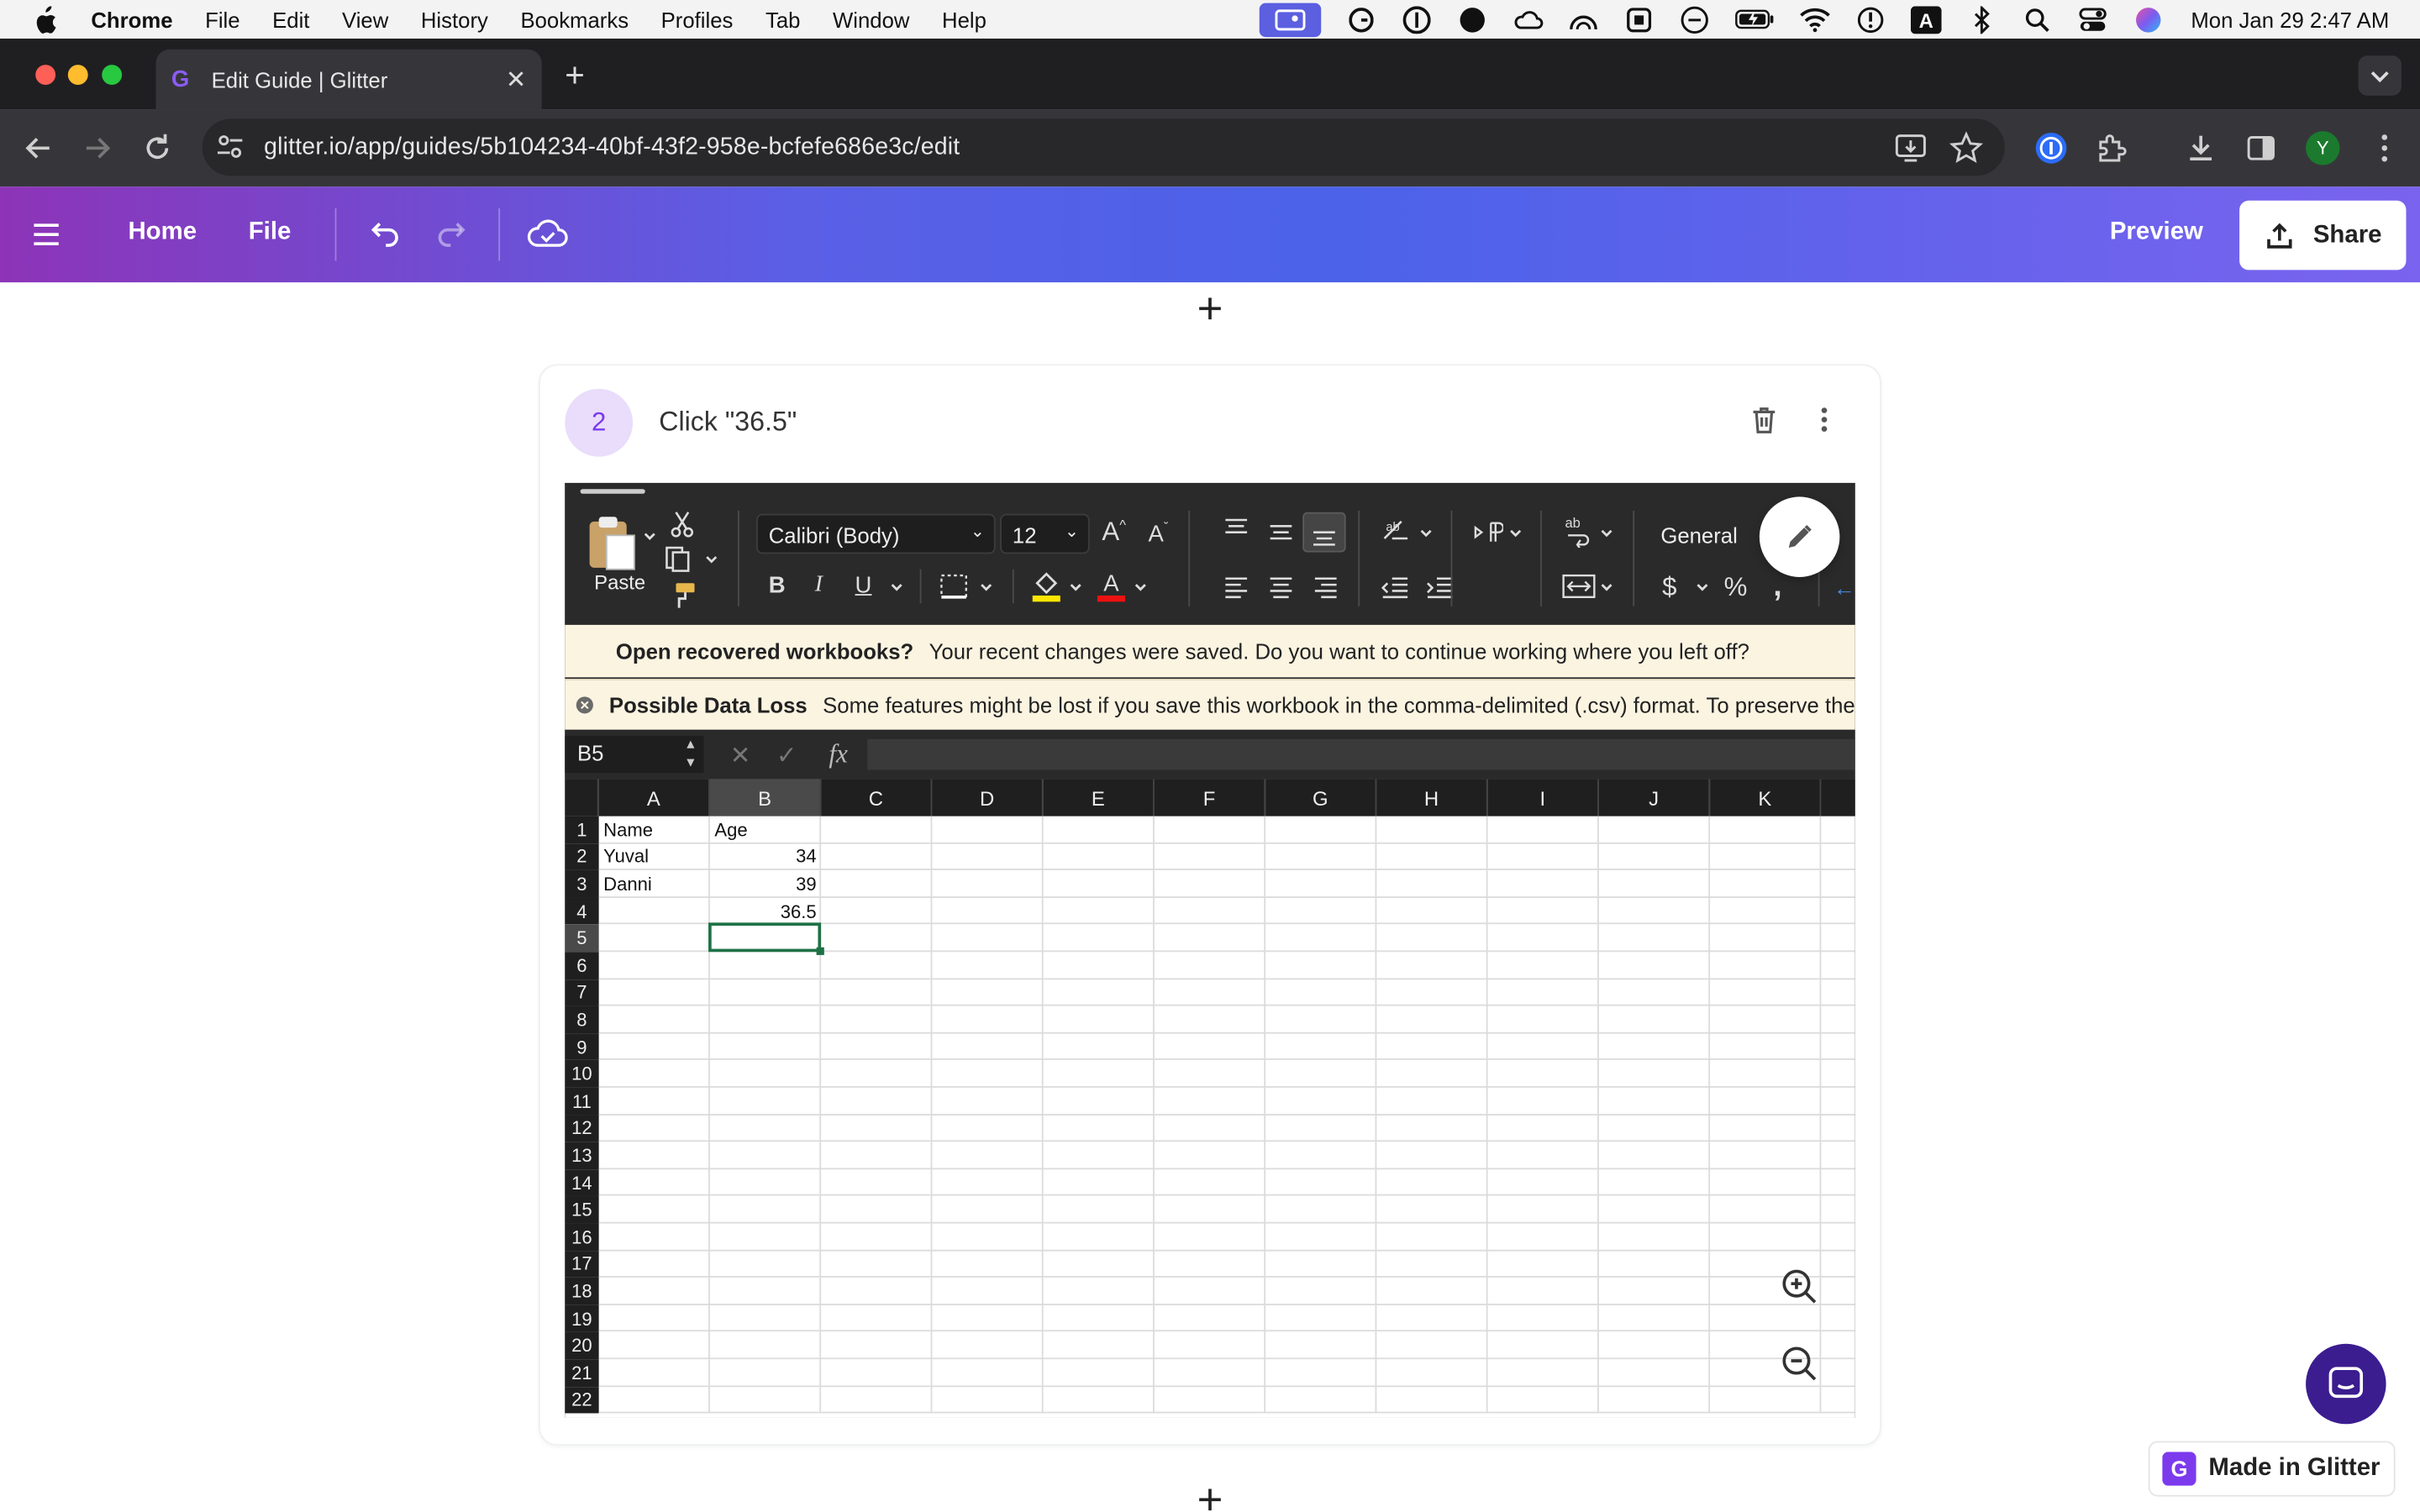 The height and width of the screenshot is (1512, 2420). What do you see at coordinates (365, 19) in the screenshot?
I see `menu-view: View` at bounding box center [365, 19].